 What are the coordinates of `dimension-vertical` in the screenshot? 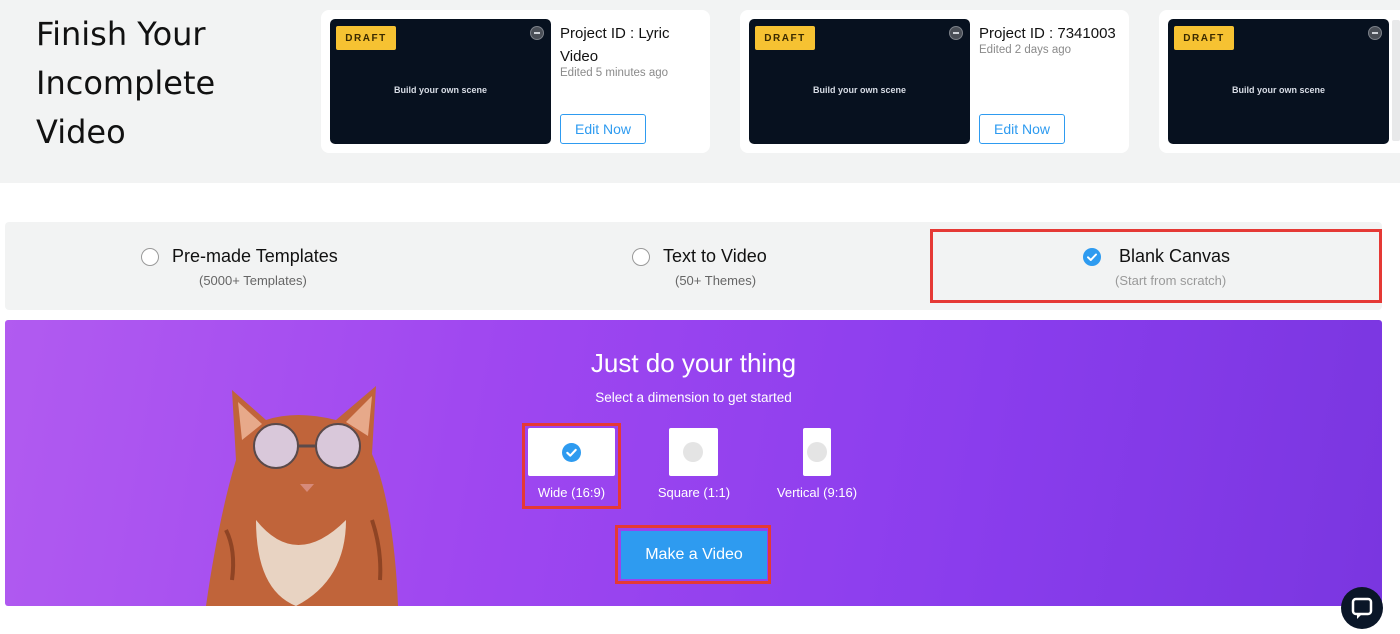 It's located at (817, 452).